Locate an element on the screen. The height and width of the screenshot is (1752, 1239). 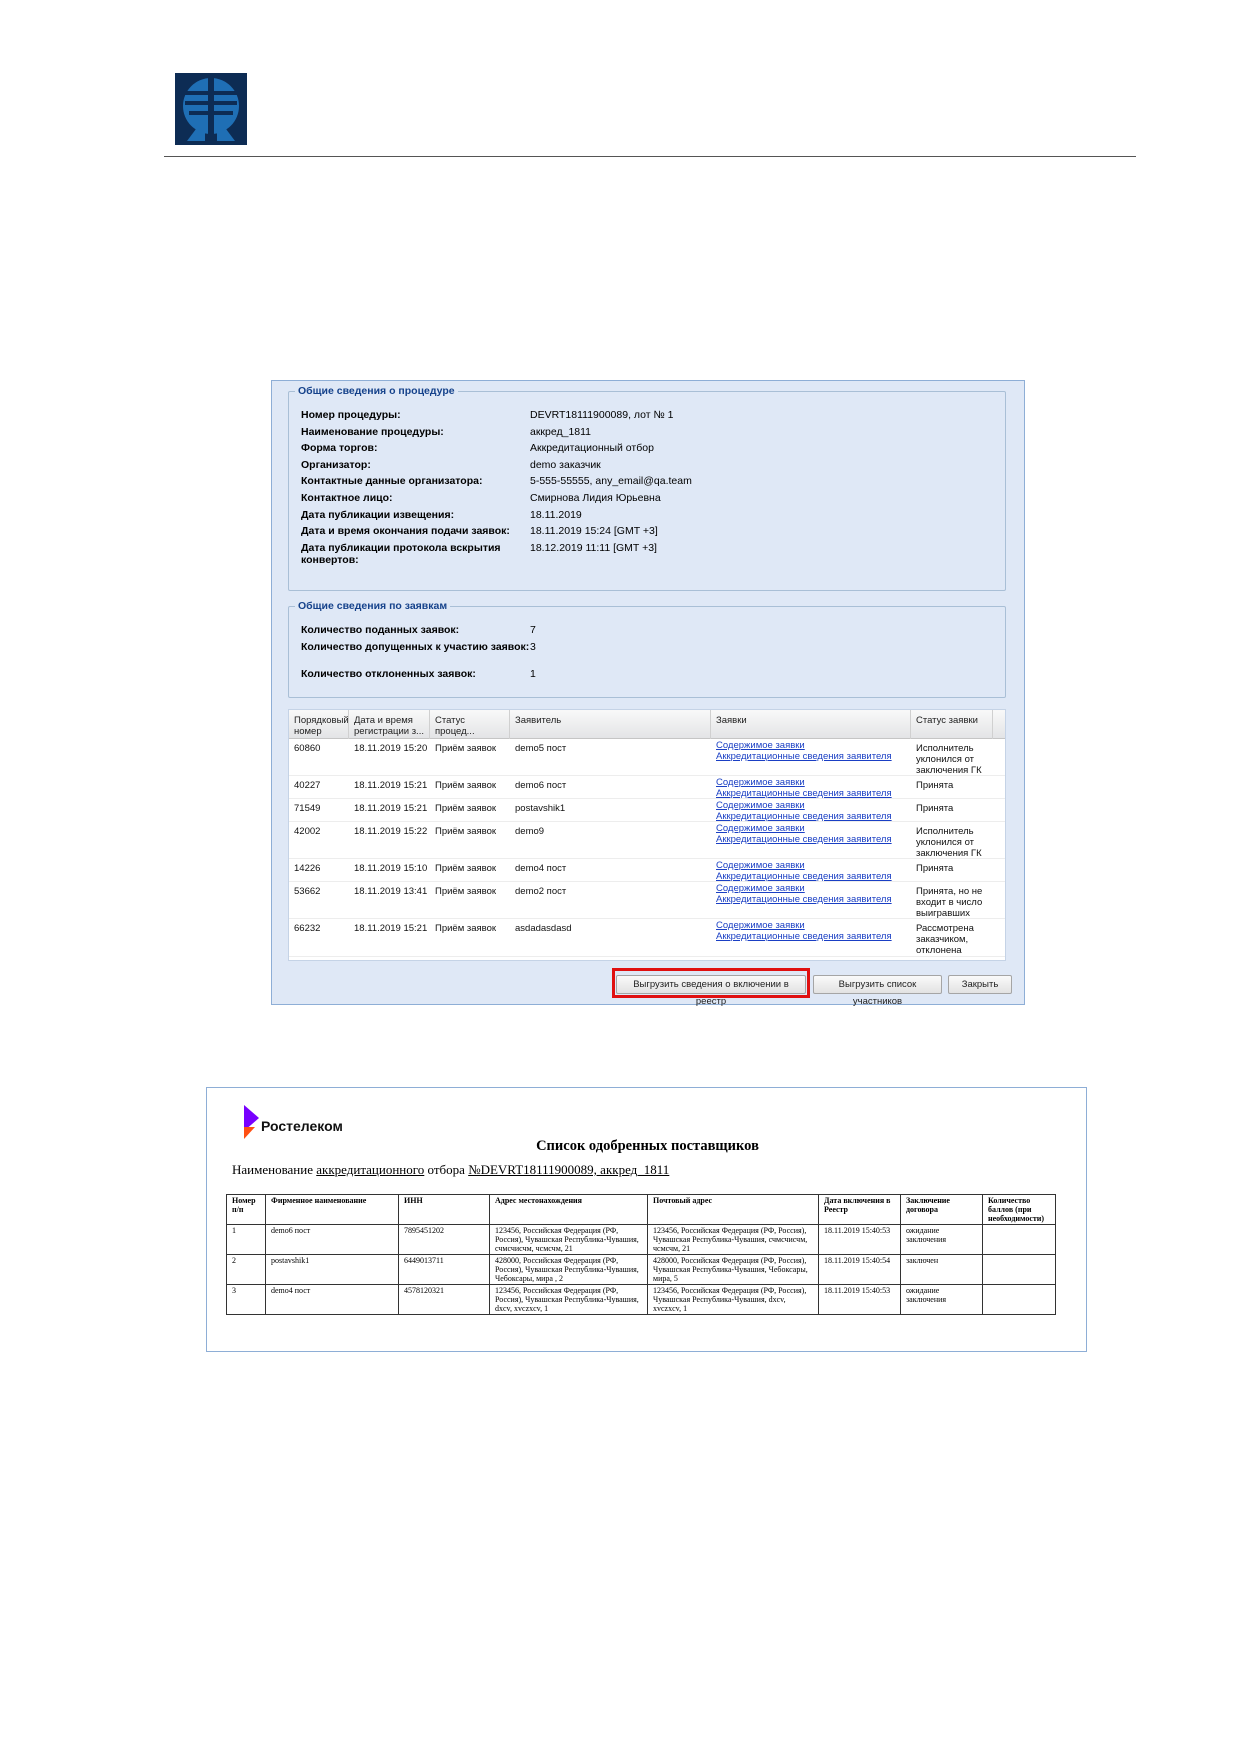
grid-cell-number: 14226 is located at coordinates (307, 868).